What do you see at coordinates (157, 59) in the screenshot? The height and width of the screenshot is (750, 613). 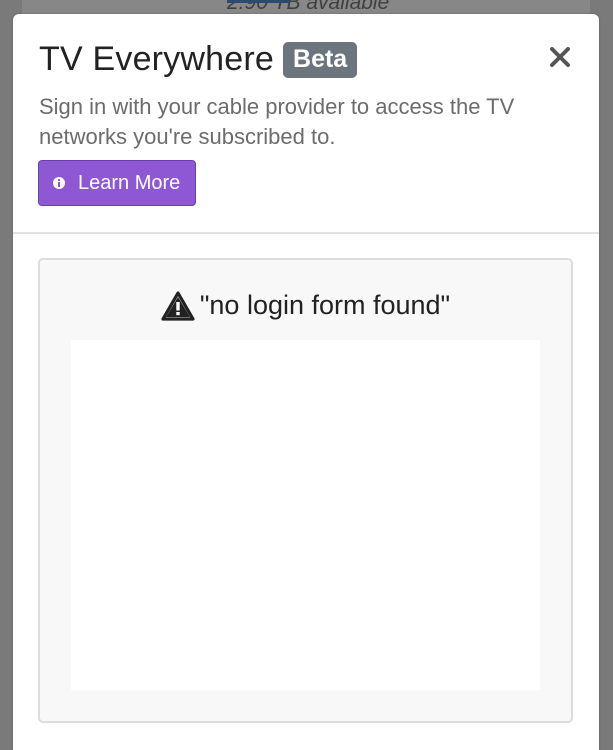 I see `modal-title: TV Everywhere` at bounding box center [157, 59].